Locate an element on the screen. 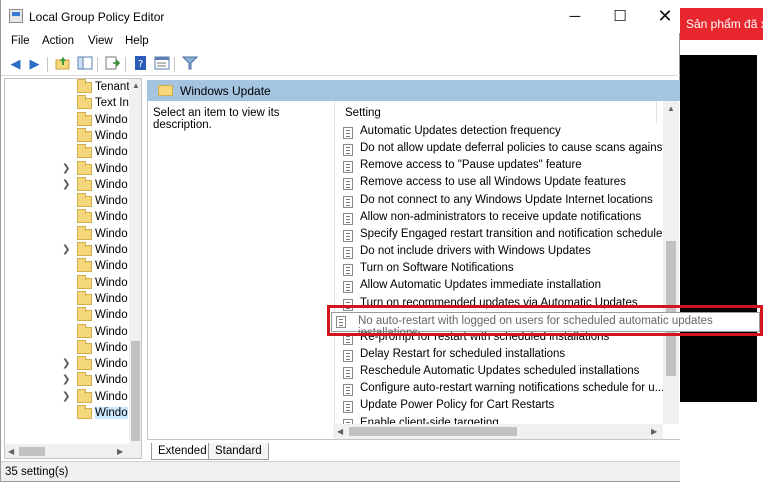 The width and height of the screenshot is (763, 482). menu-action: Action is located at coordinates (58, 41).